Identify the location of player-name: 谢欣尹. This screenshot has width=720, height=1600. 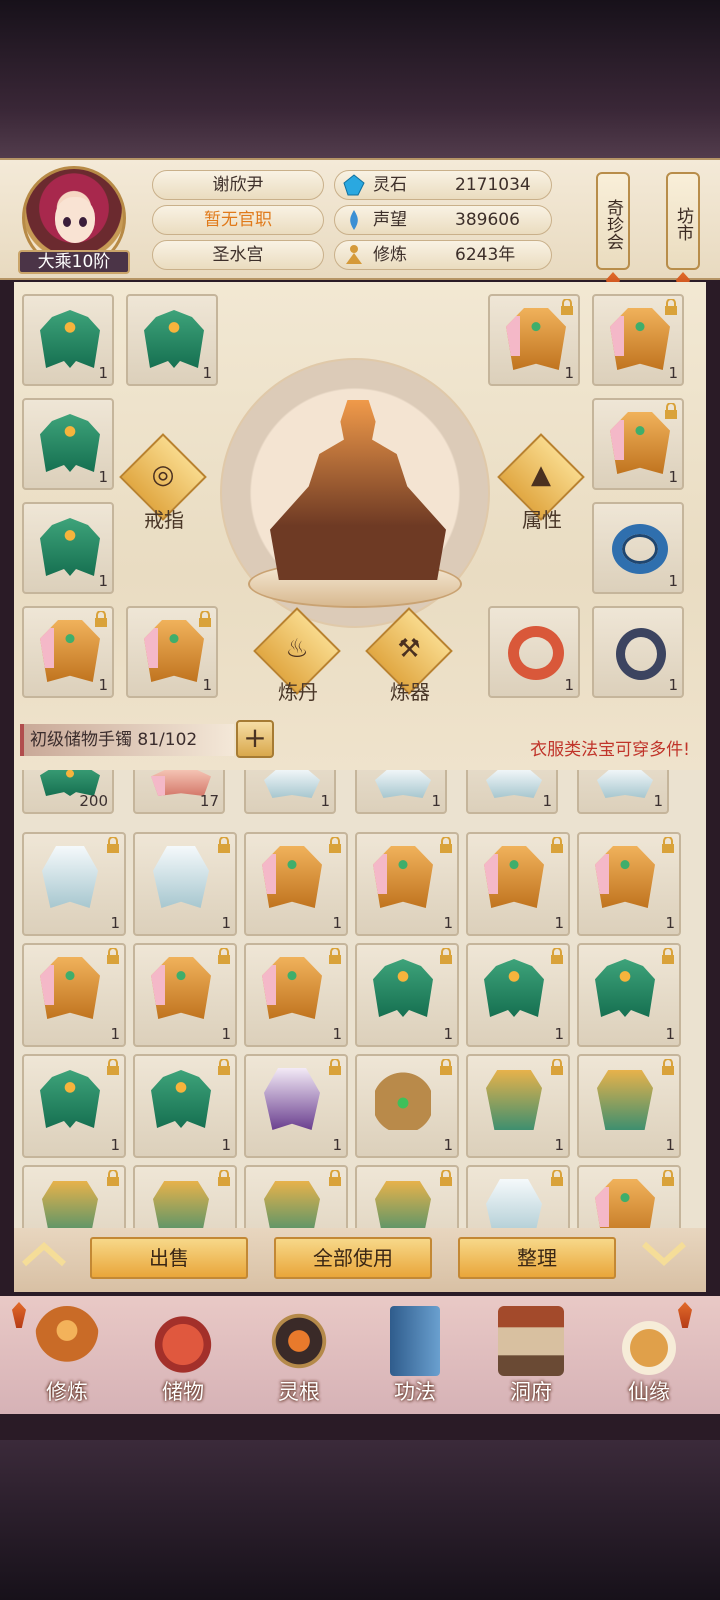
(238, 185).